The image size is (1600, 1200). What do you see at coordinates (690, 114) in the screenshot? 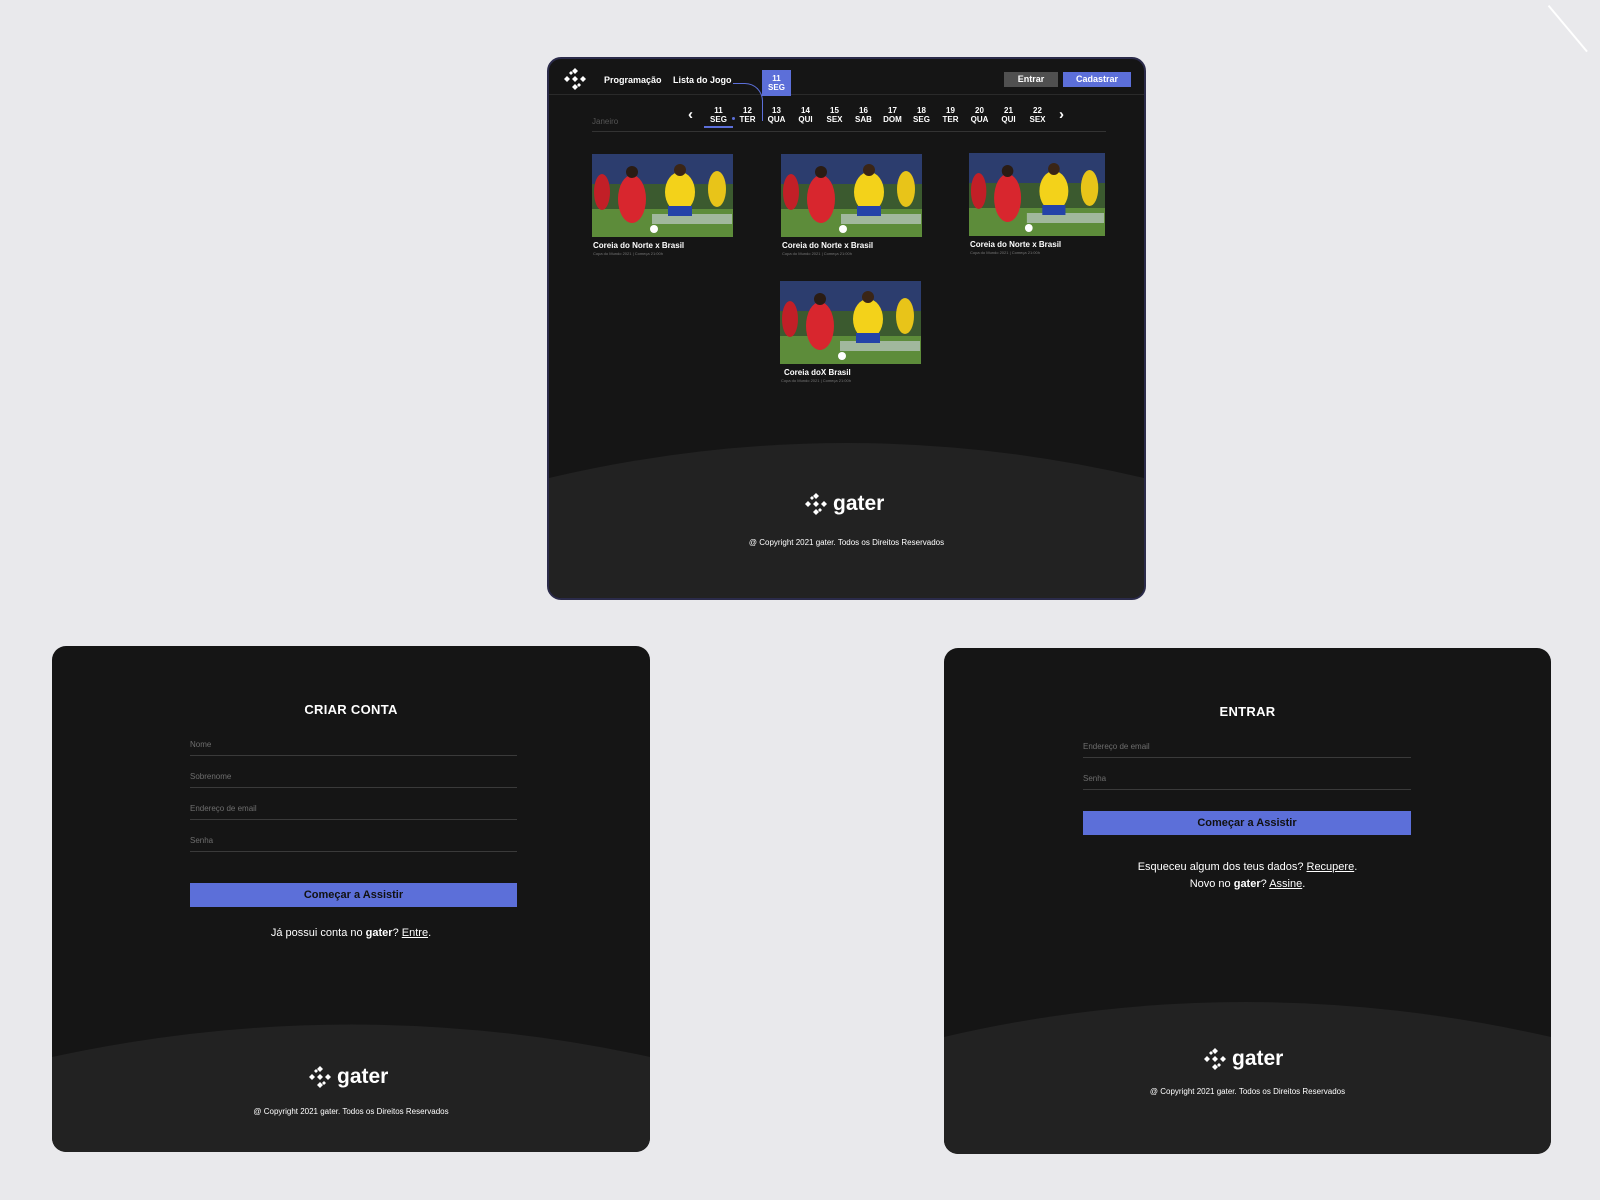
I see `prev-day-chevron-icon: ‹` at bounding box center [690, 114].